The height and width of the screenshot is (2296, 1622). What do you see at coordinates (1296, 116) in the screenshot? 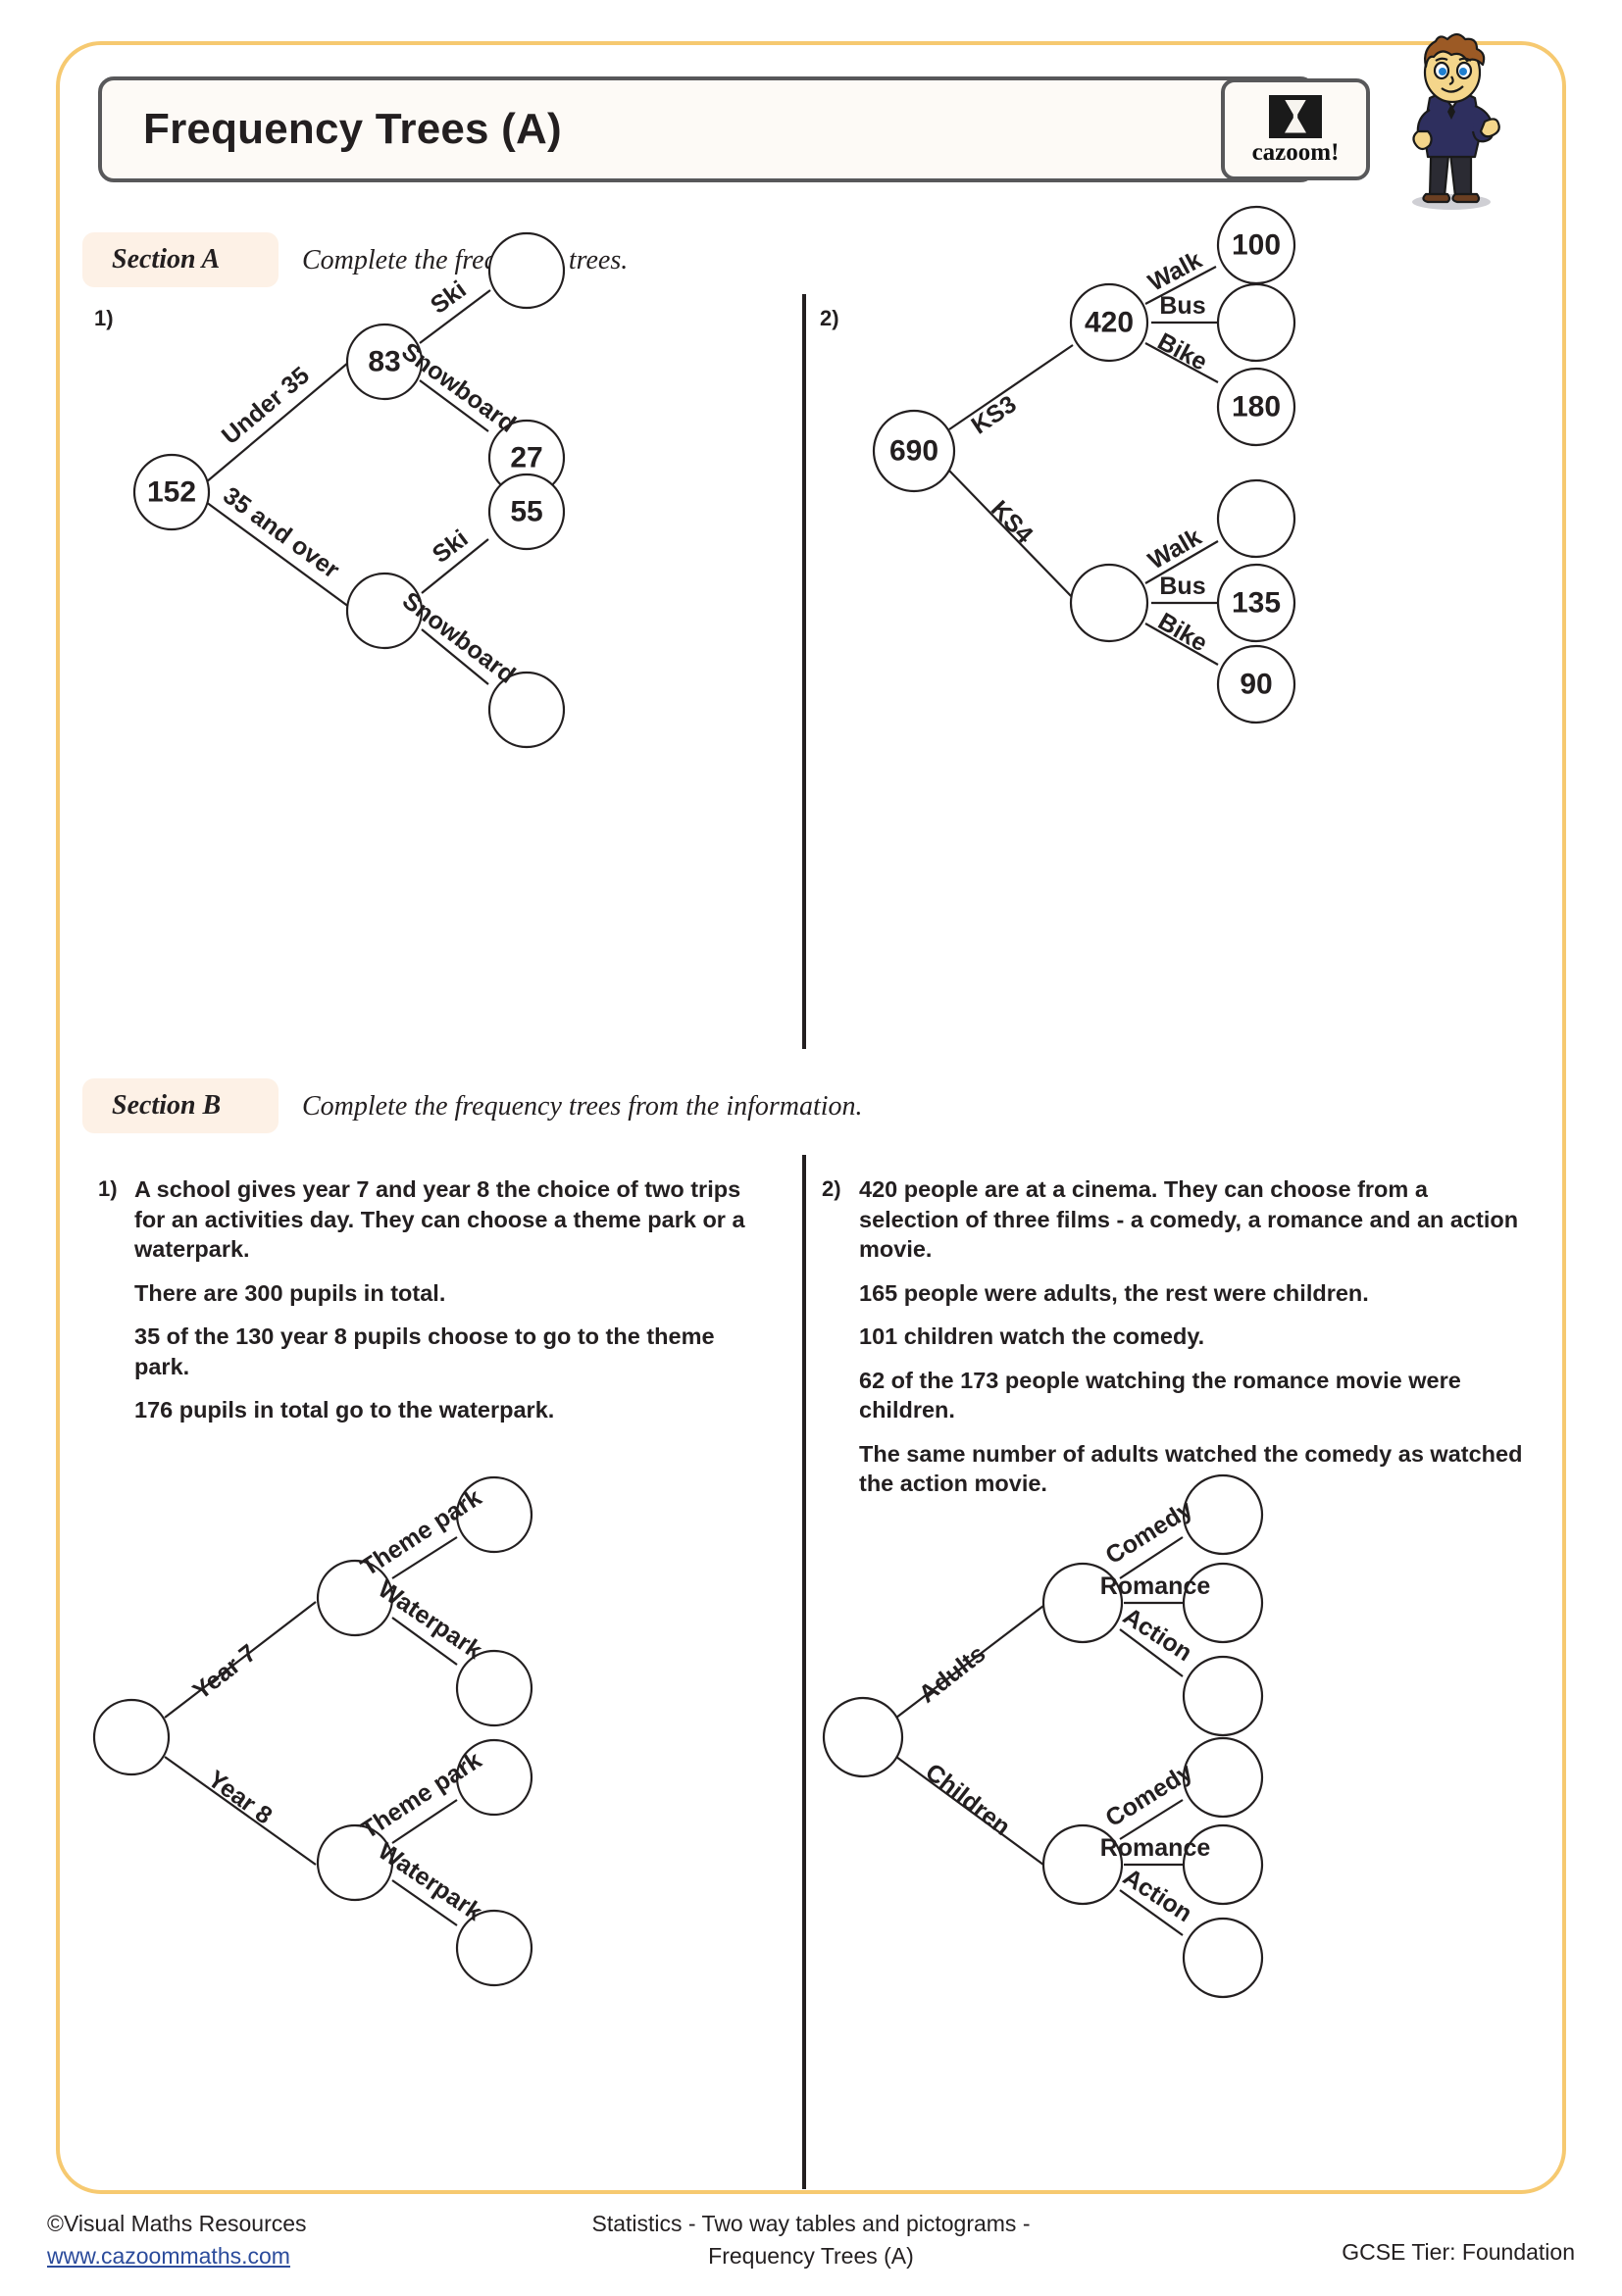
I see `hourglass-icon` at bounding box center [1296, 116].